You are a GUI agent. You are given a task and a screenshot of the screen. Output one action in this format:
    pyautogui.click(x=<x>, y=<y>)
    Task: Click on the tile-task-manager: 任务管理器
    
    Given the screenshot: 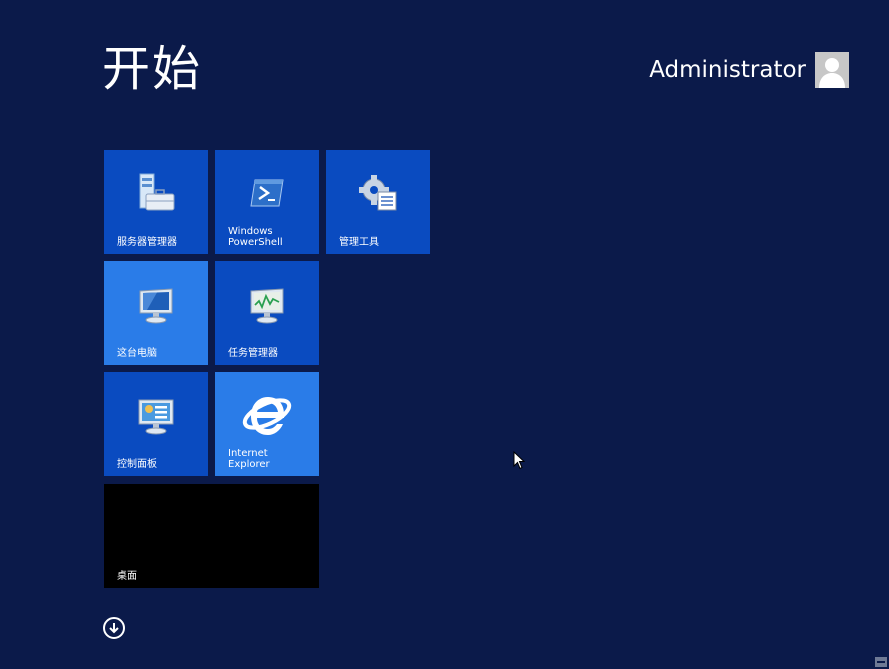 What is the action you would take?
    pyautogui.click(x=267, y=313)
    